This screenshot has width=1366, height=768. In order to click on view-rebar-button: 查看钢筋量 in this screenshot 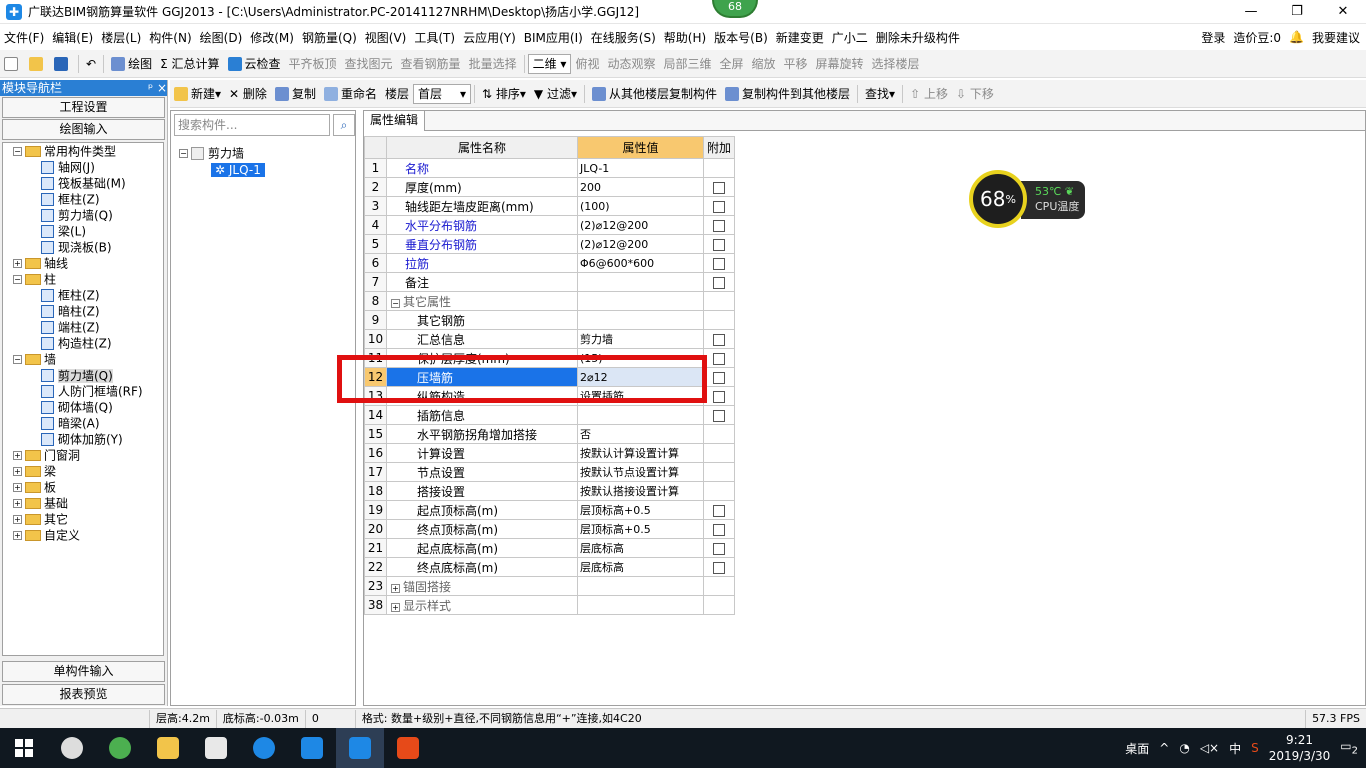, I will do `click(431, 64)`.